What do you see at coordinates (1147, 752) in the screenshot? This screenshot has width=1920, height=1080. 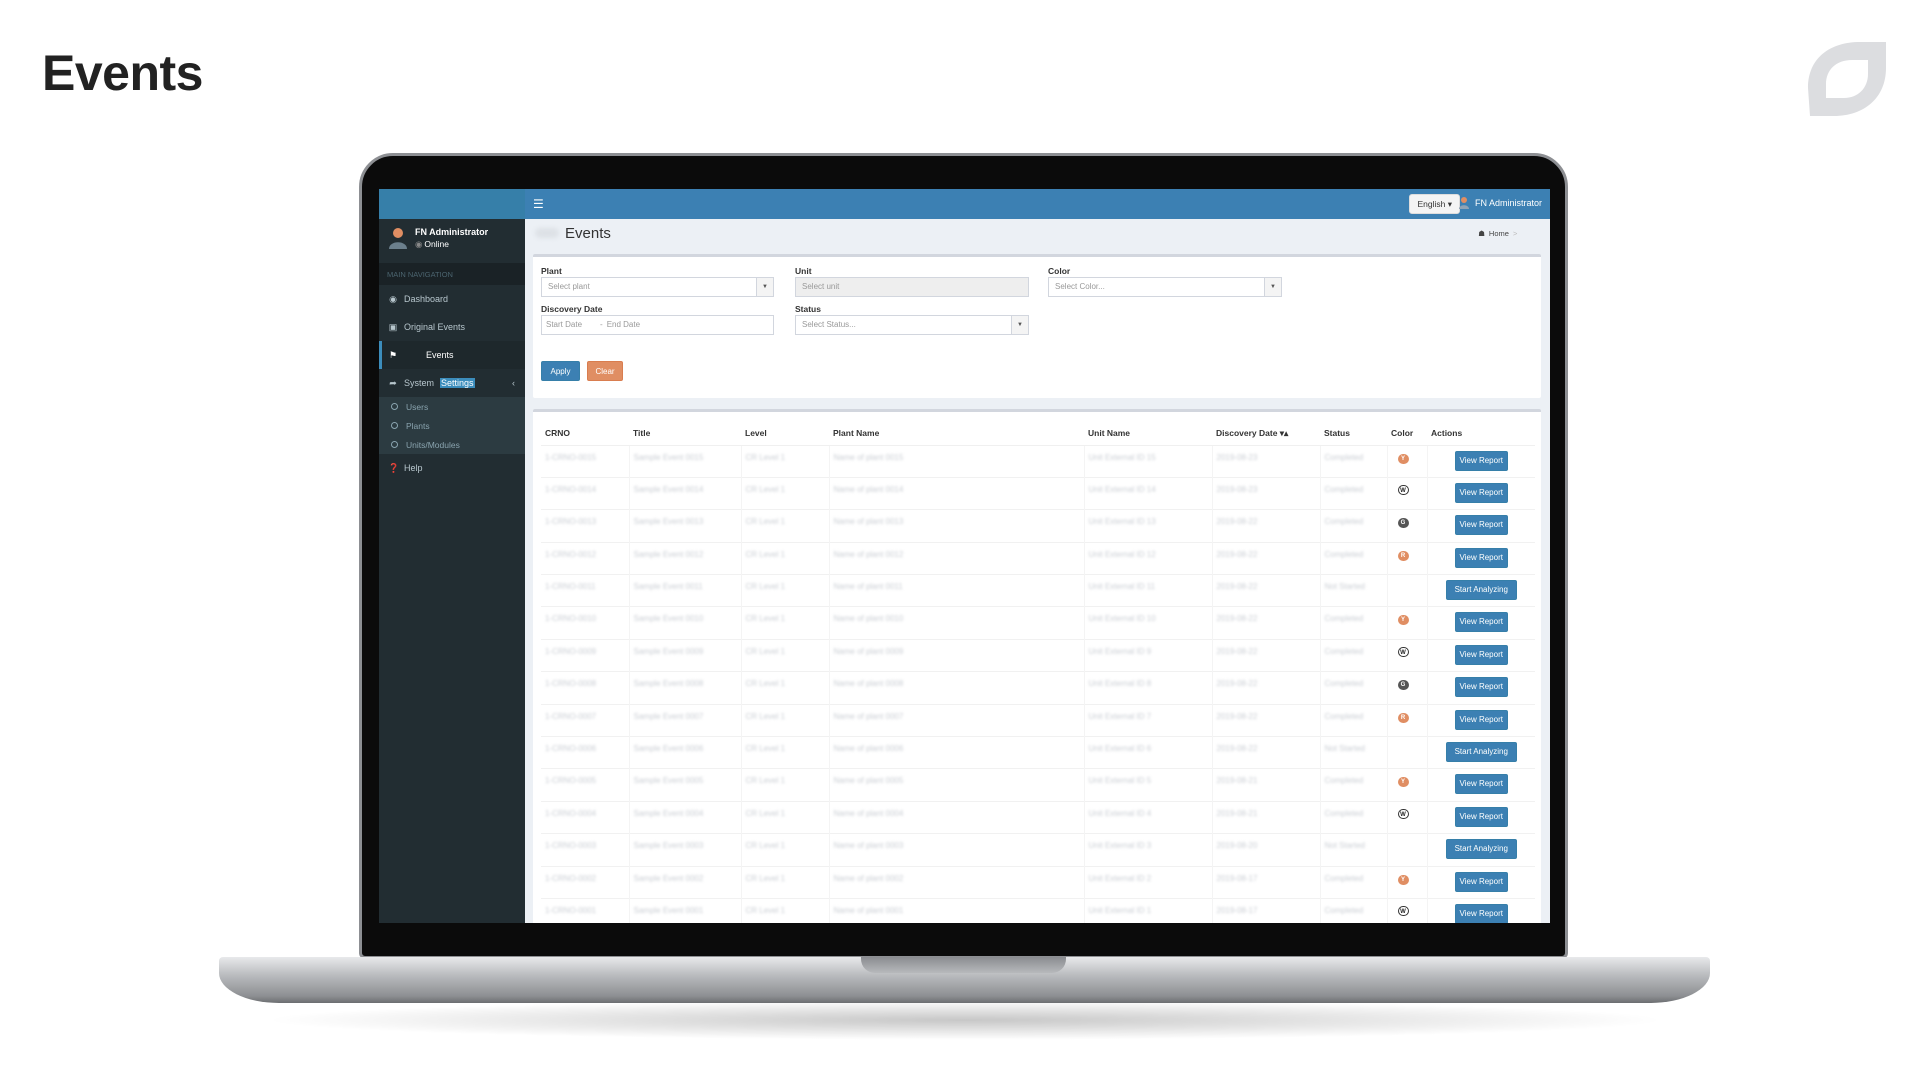 I see `cell-unit: Unit External ID 6` at bounding box center [1147, 752].